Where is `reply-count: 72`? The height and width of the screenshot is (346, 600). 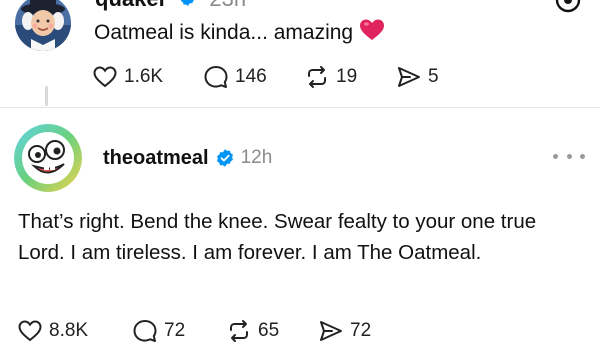 reply-count: 72 is located at coordinates (175, 330).